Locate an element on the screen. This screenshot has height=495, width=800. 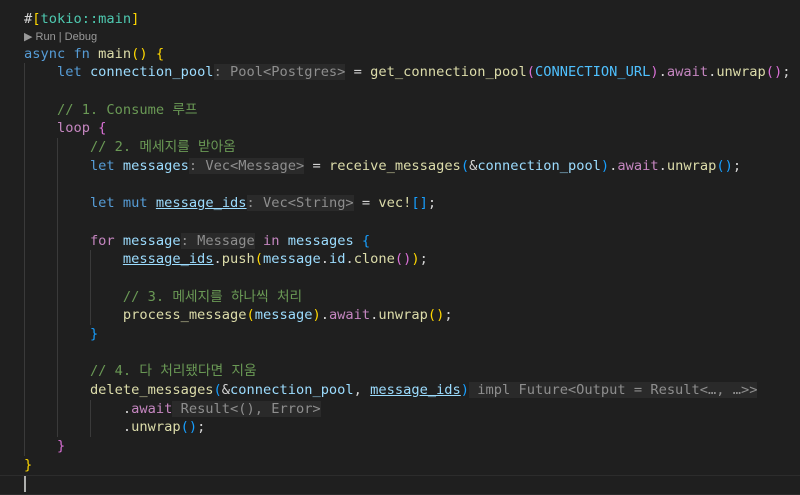
code-token: id is located at coordinates (337, 259).